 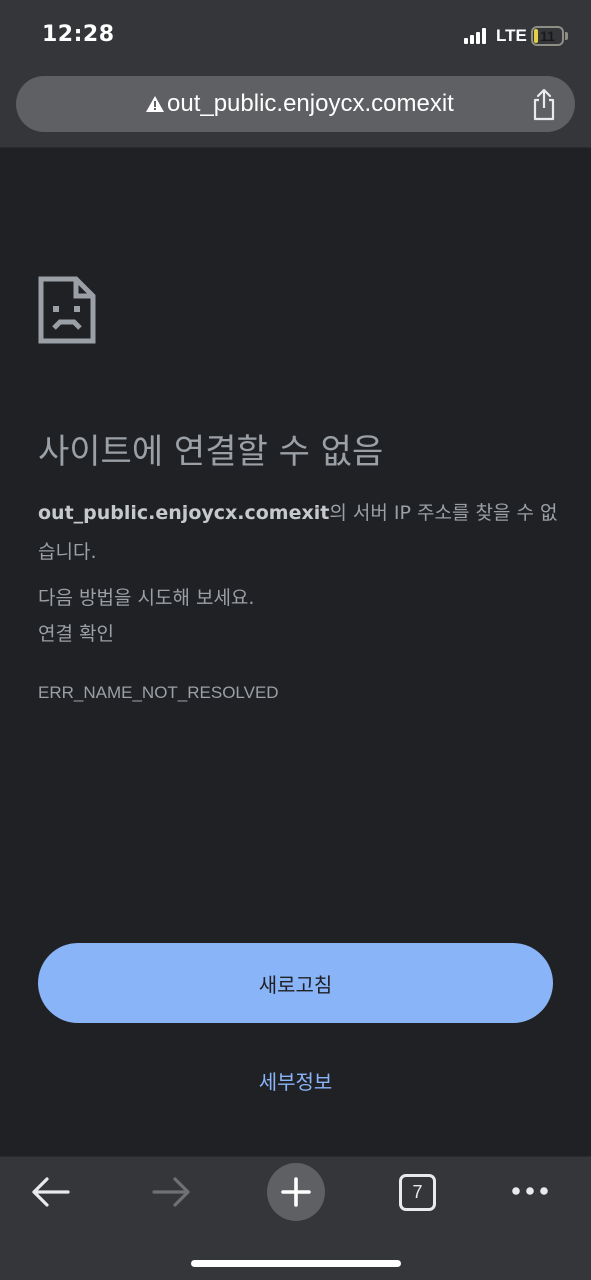 I want to click on battery-icon: 11, so click(x=547, y=36).